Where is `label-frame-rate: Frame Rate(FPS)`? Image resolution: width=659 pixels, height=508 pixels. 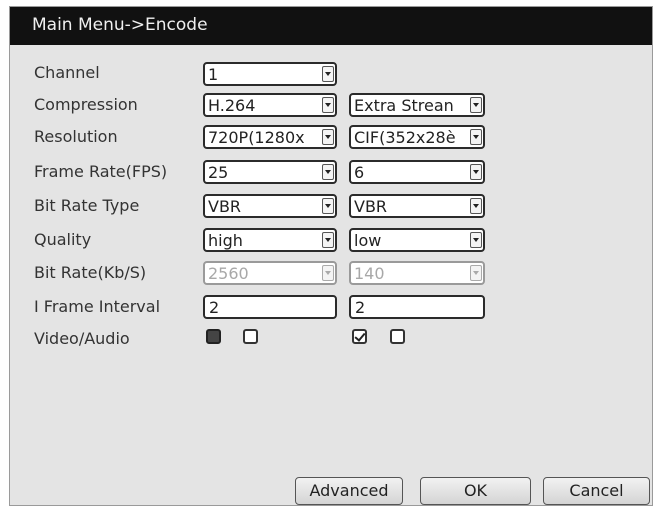
label-frame-rate: Frame Rate(FPS) is located at coordinates (101, 171).